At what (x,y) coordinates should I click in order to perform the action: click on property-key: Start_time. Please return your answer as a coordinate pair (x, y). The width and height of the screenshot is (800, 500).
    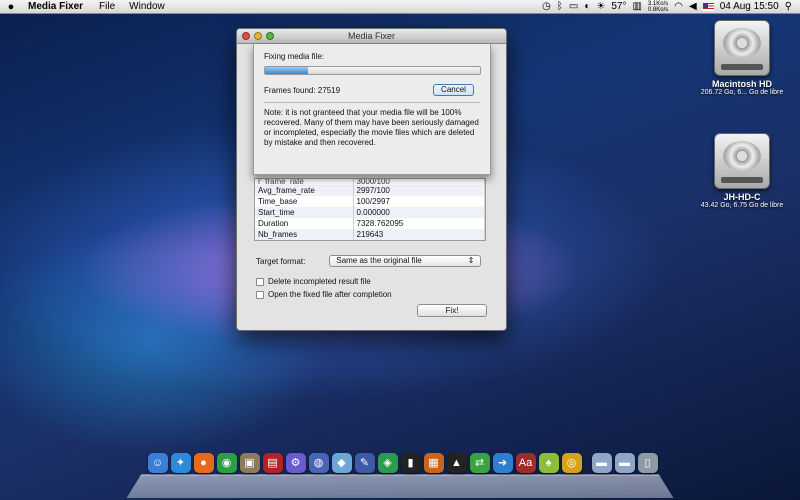
    Looking at the image, I should click on (304, 212).